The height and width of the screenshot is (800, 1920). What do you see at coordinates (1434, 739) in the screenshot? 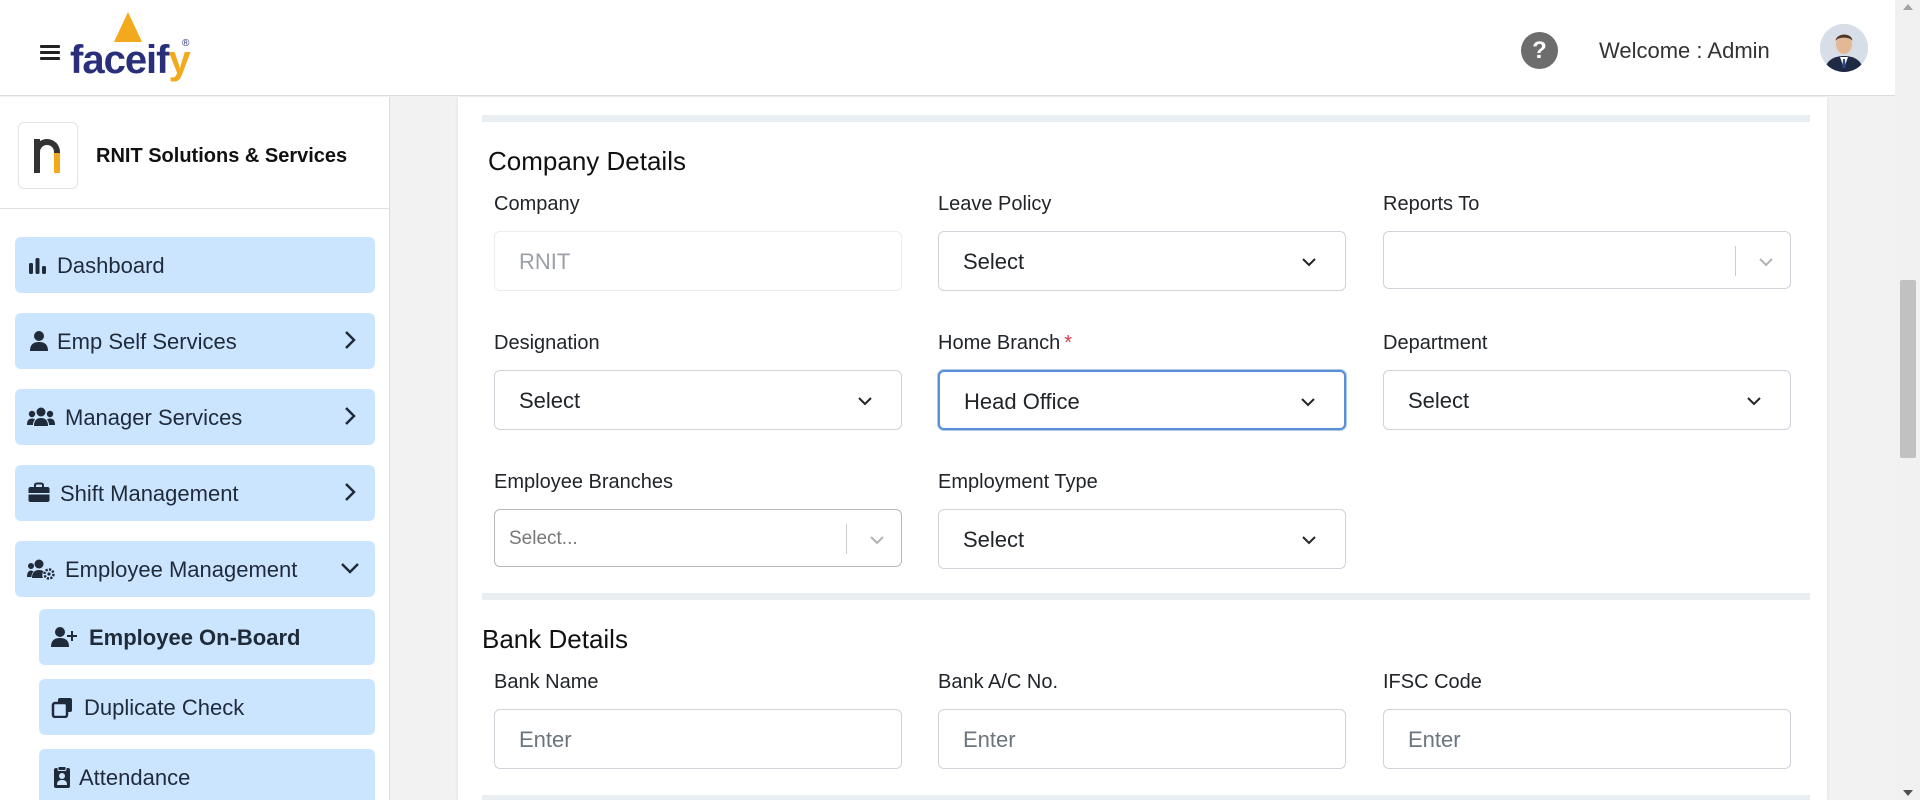
I see `ifsc-placeholder: Enter` at bounding box center [1434, 739].